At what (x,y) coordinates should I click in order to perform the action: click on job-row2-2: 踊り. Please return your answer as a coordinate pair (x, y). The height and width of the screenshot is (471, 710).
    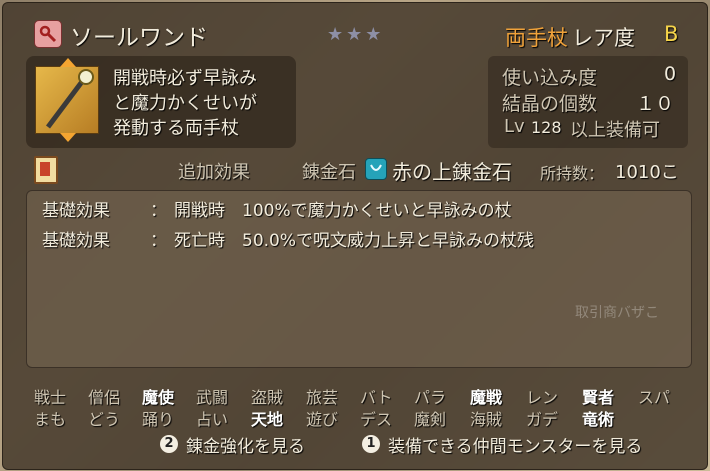
    Looking at the image, I should click on (158, 419).